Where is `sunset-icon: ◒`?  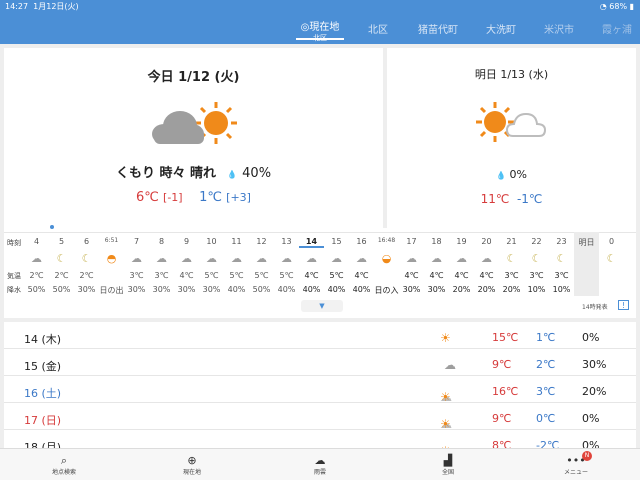
sunset-icon: ◒ is located at coordinates (386, 258).